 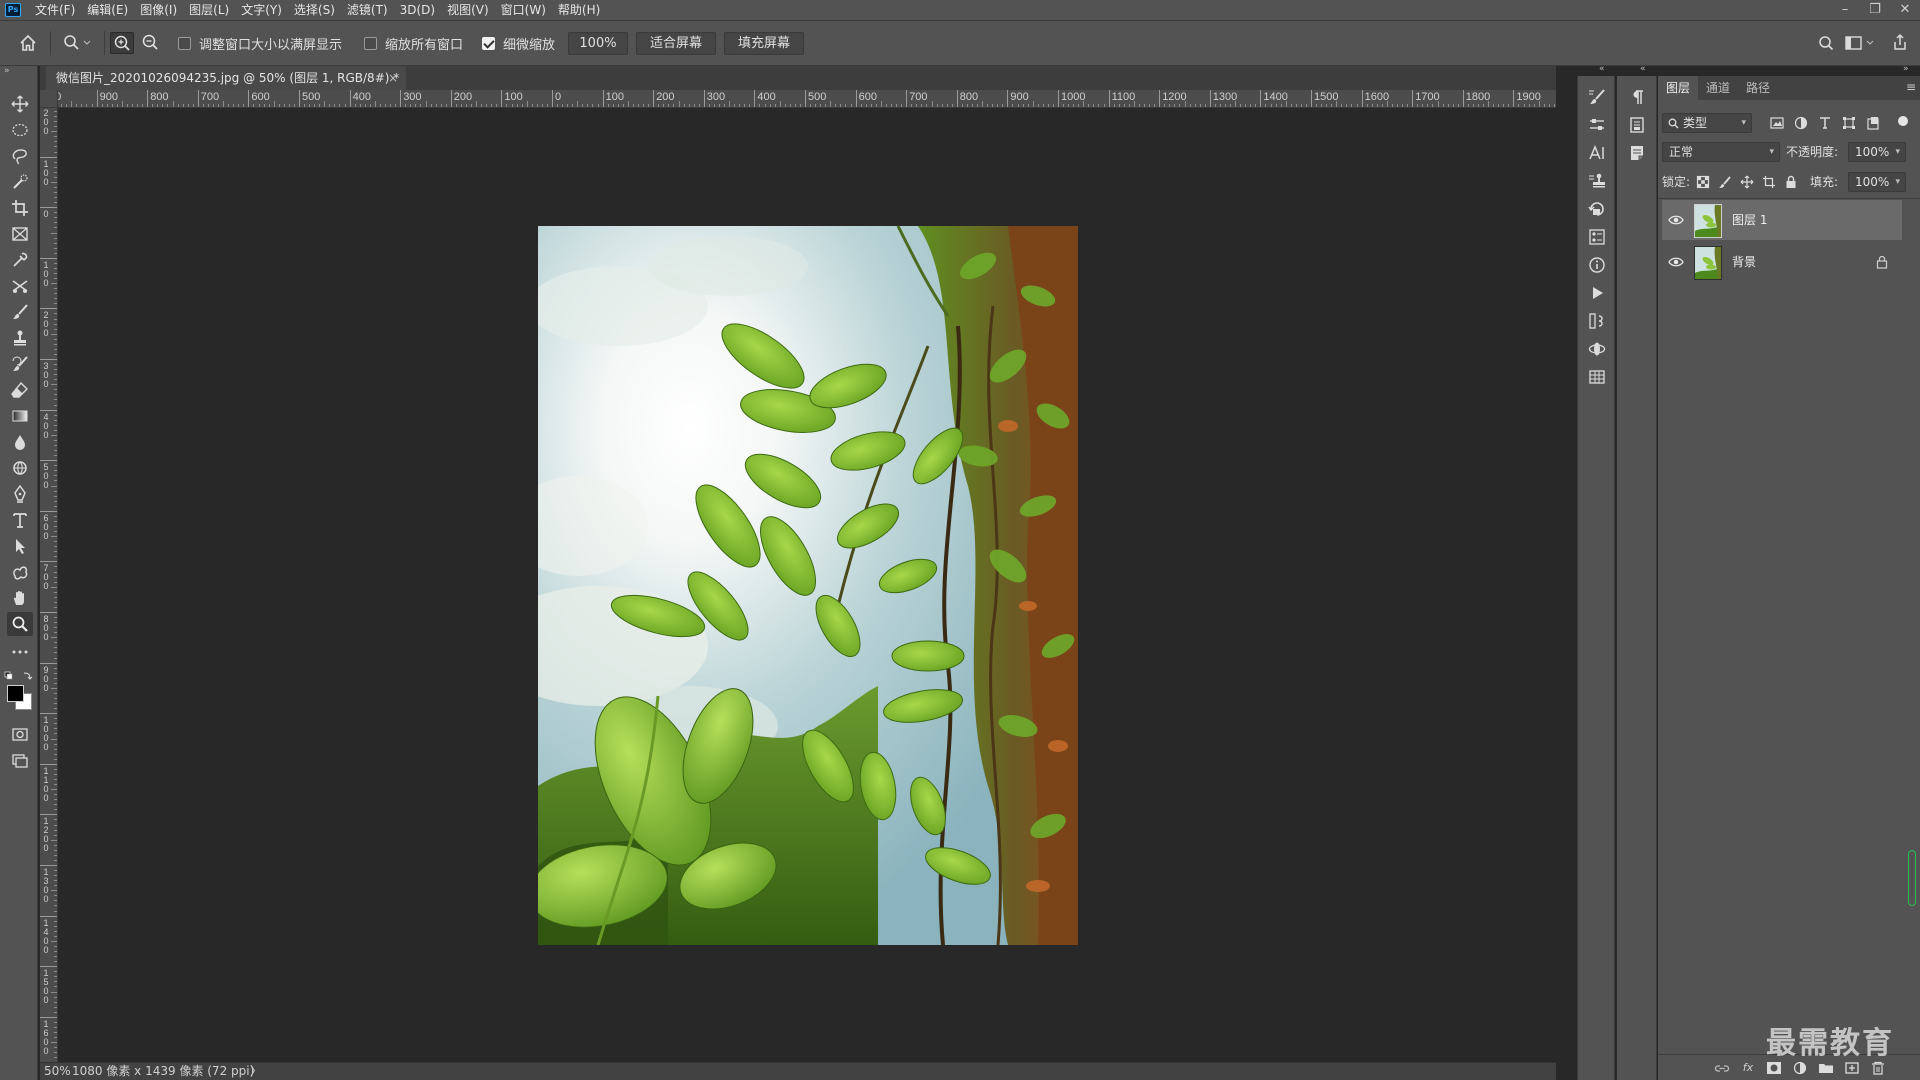 What do you see at coordinates (1597, 237) in the screenshot?
I see `properties-button` at bounding box center [1597, 237].